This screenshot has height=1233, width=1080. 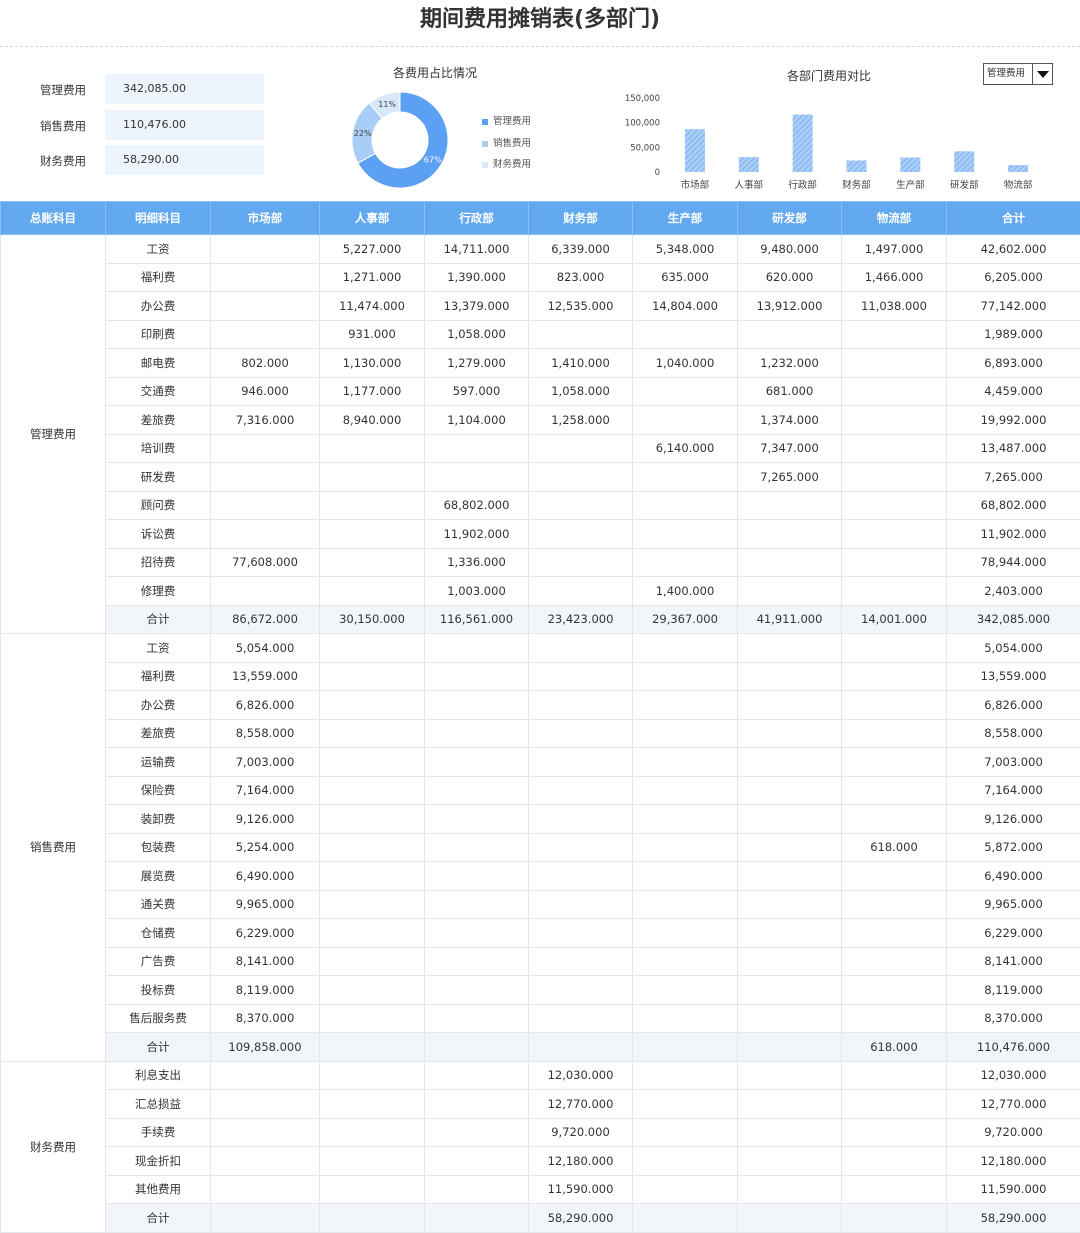 What do you see at coordinates (158, 218) in the screenshot?
I see `column-header: 明细科目` at bounding box center [158, 218].